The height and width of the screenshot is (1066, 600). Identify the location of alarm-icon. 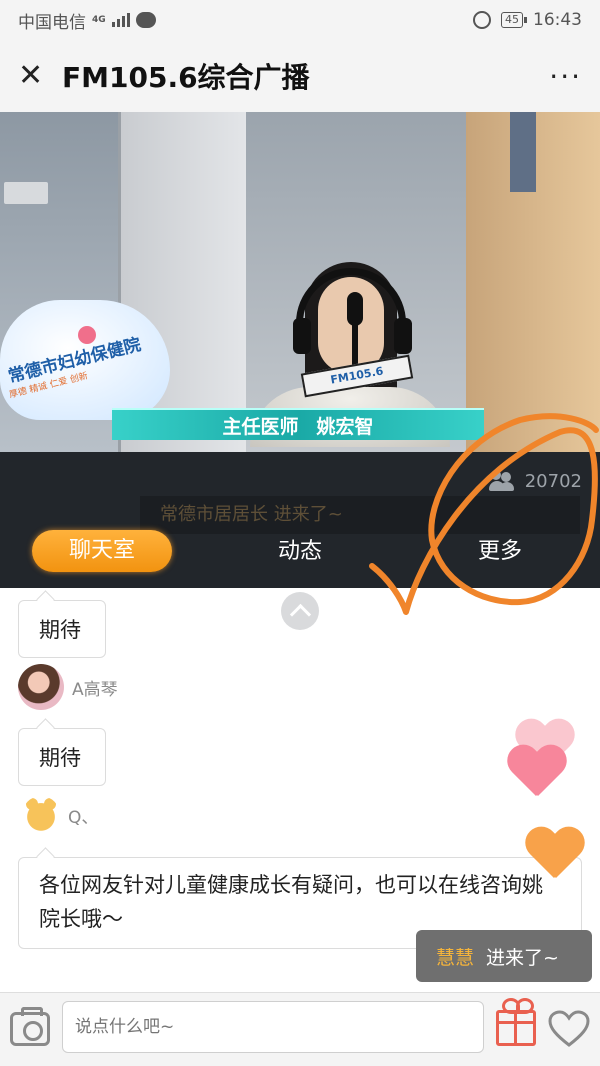
(482, 20).